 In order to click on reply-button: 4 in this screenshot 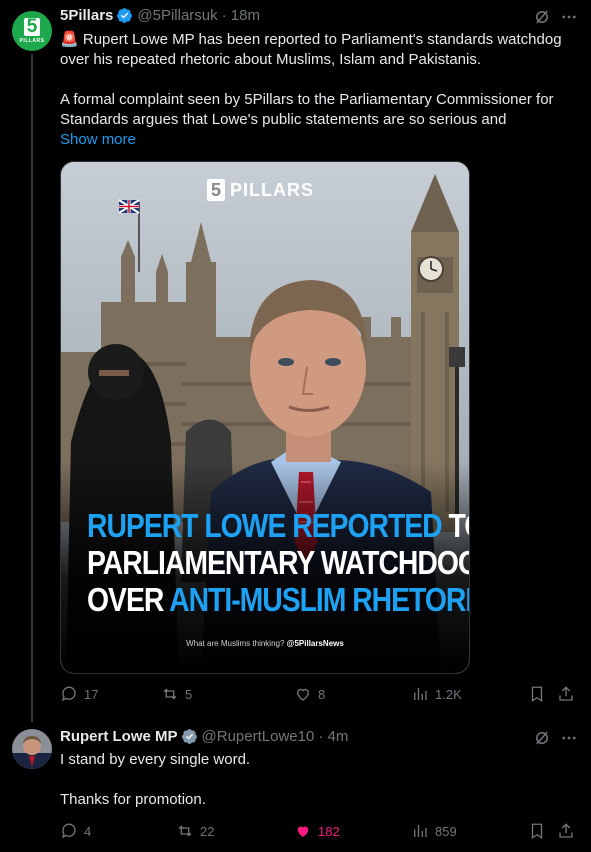, I will do `click(75, 831)`.